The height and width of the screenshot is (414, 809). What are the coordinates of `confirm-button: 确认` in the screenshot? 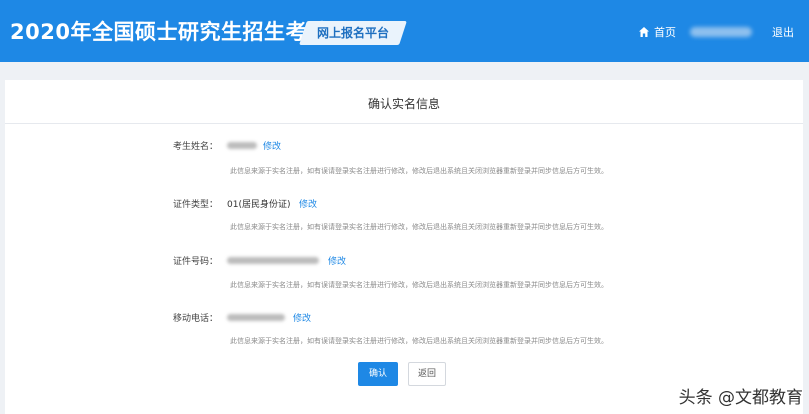 It's located at (378, 374).